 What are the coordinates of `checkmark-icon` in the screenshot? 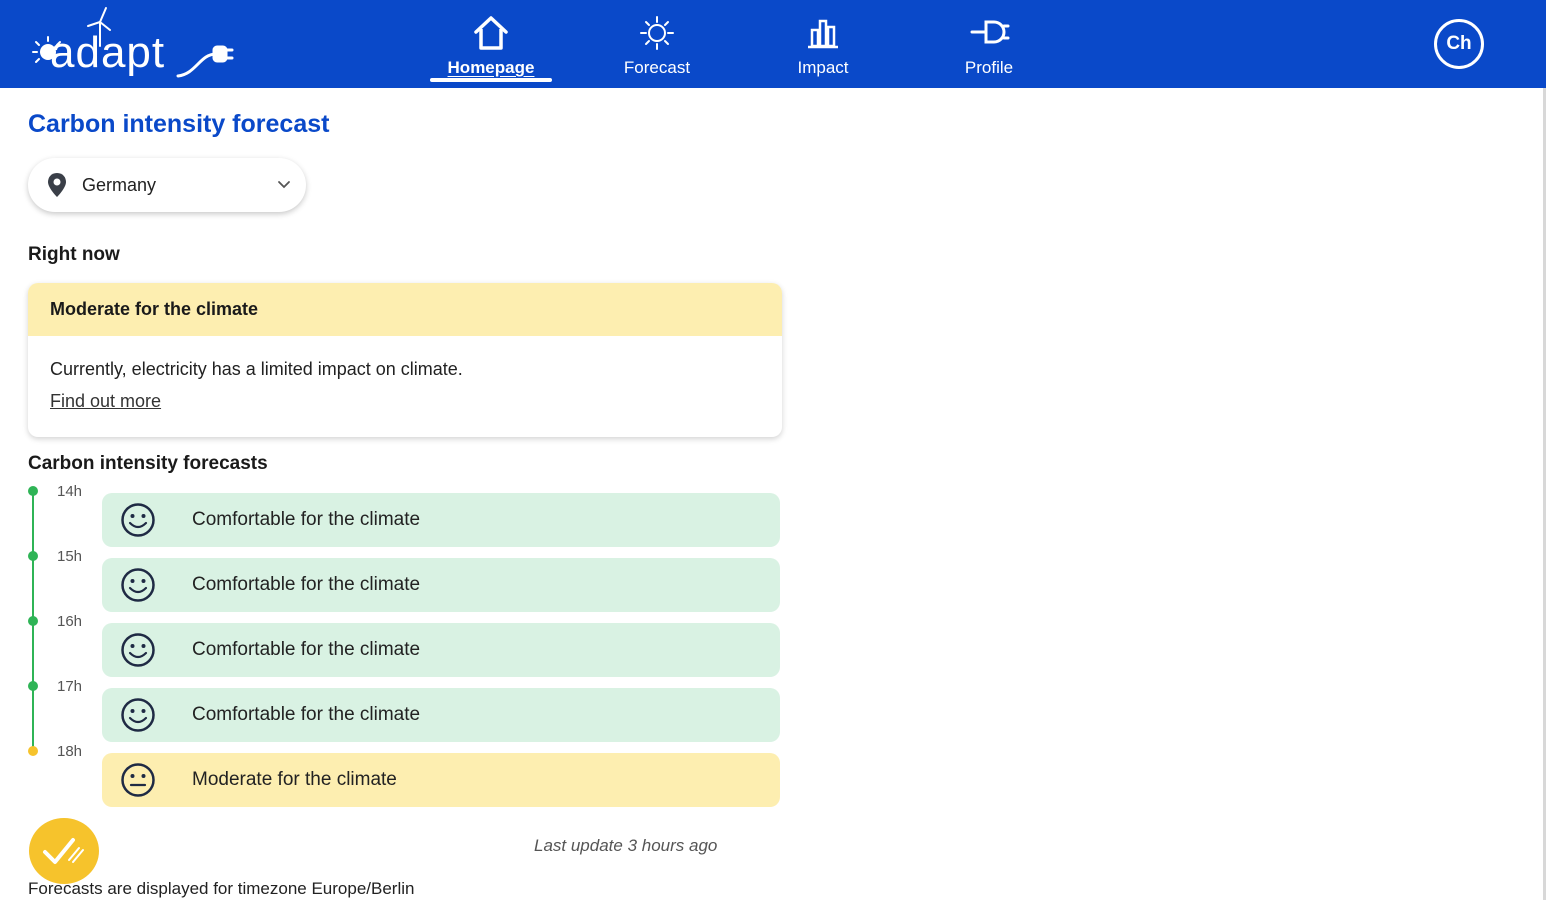 It's located at (63, 851).